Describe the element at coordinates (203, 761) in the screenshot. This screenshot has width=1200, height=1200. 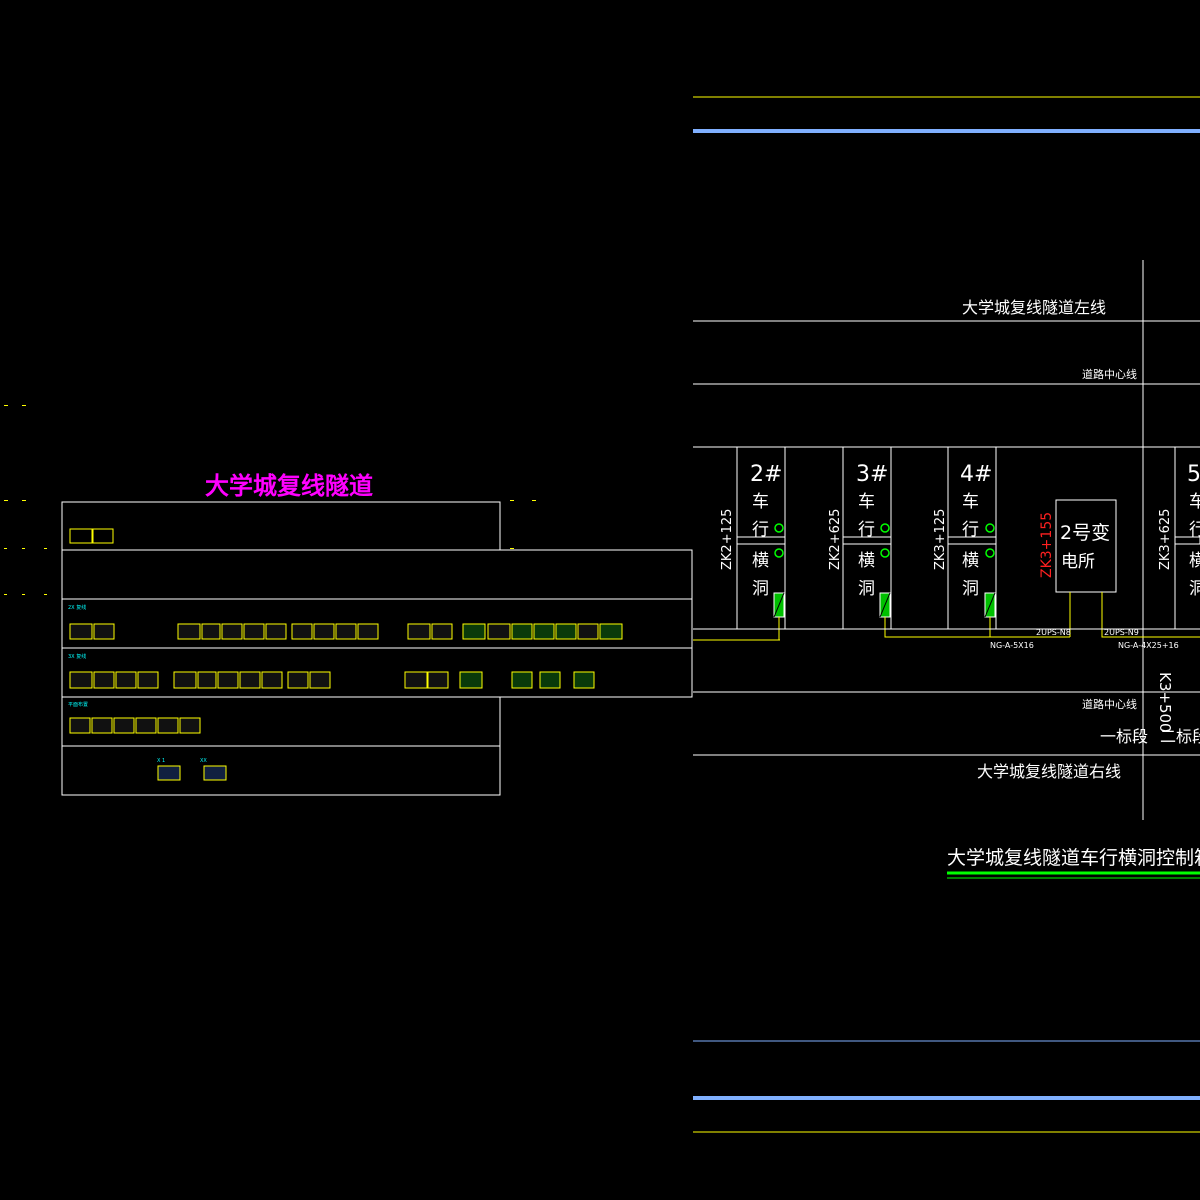
I see `legend-label-2: XX` at that location.